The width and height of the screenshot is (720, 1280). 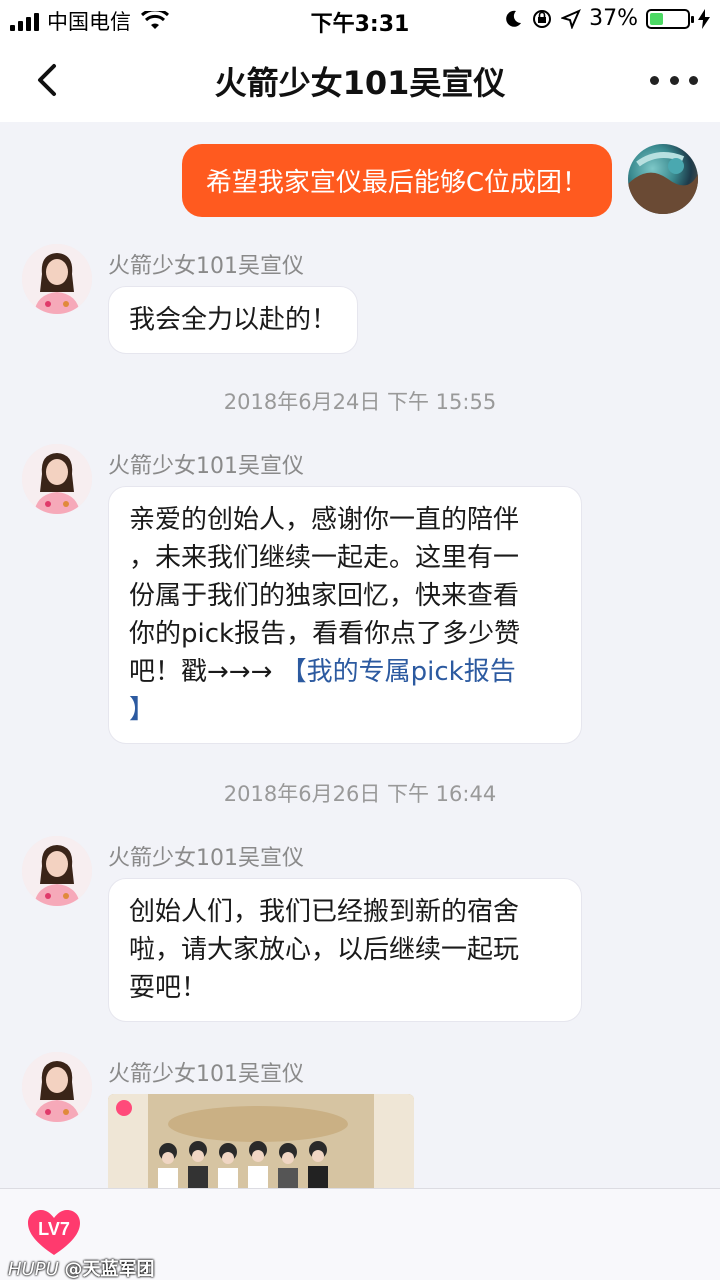 I want to click on bottom-bar: LV7 HUPU @天蓝军团, so click(x=360, y=1234).